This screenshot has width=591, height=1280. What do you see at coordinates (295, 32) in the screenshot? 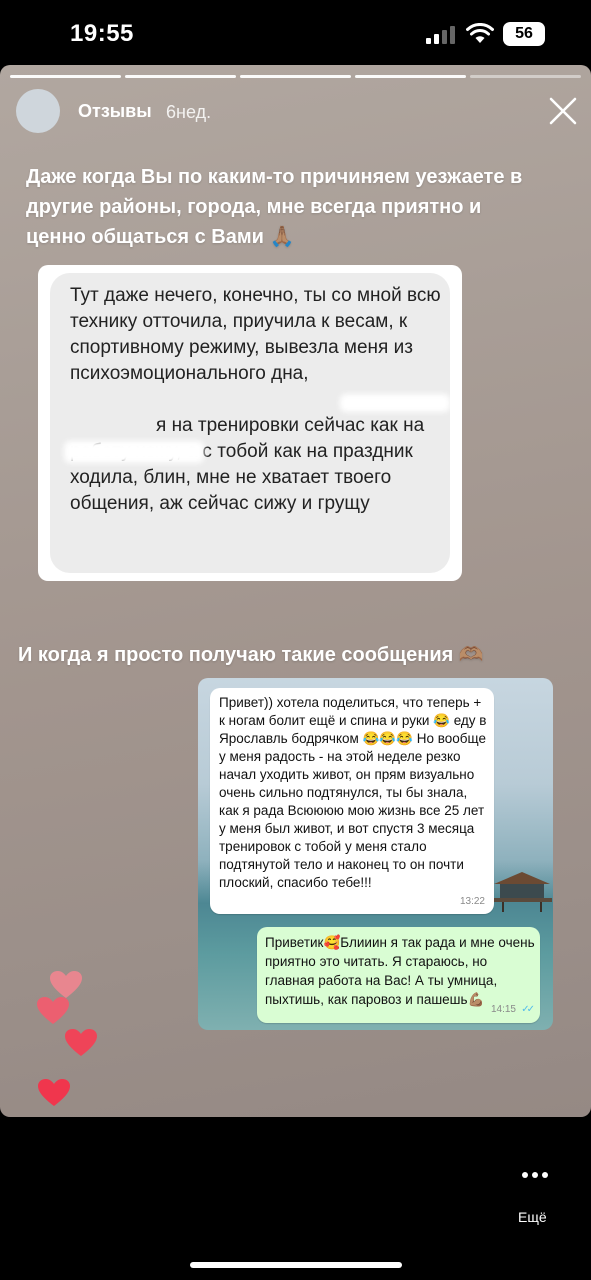
I see `status-bar: 19:55 56` at bounding box center [295, 32].